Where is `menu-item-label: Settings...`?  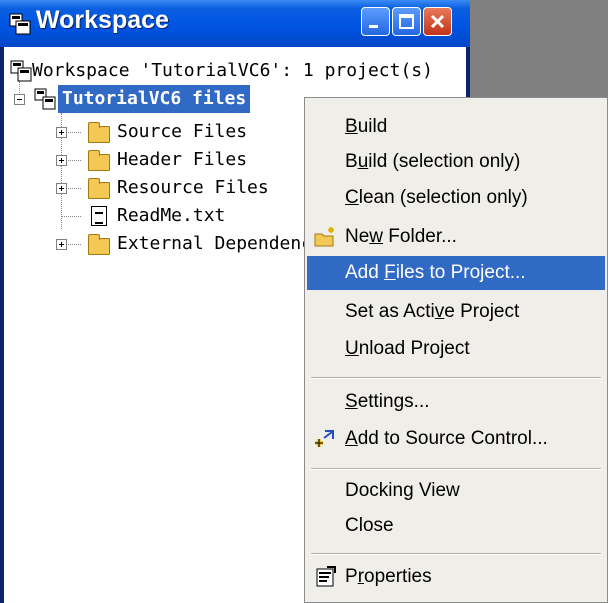
menu-item-label: Settings... is located at coordinates (387, 401).